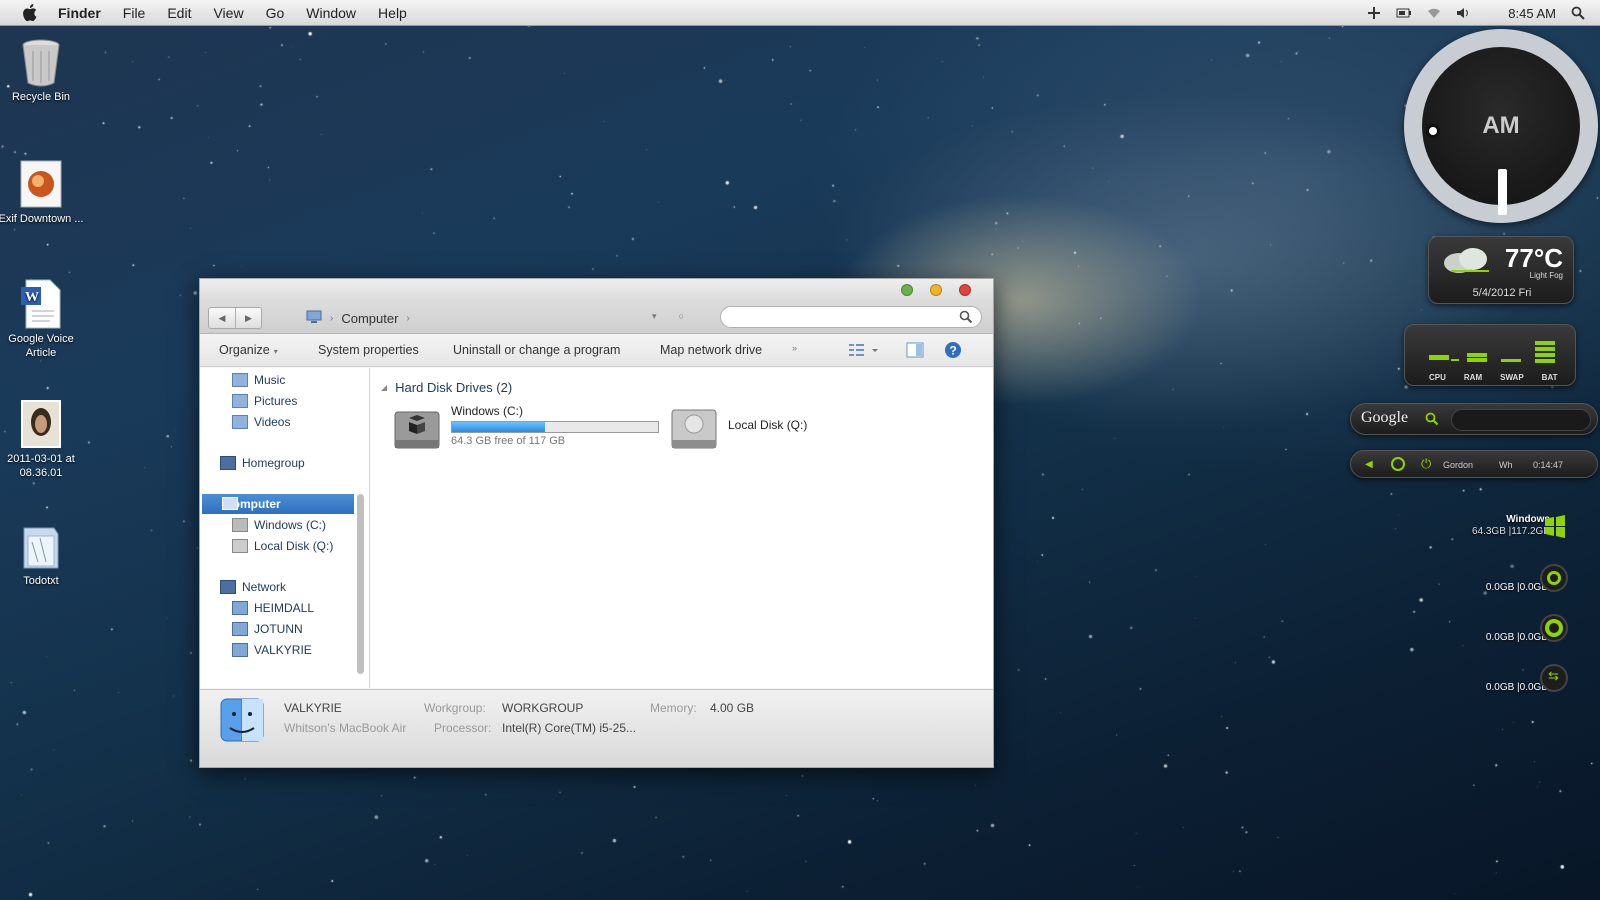  What do you see at coordinates (272, 422) in the screenshot?
I see `sidebar-item-label: Videos` at bounding box center [272, 422].